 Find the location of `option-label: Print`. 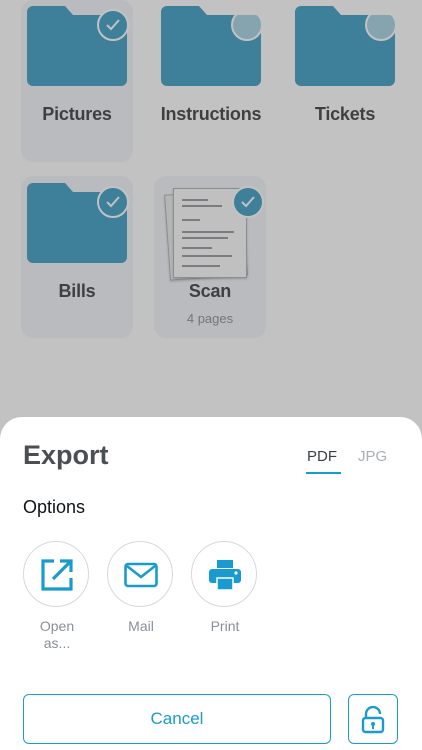

option-label: Print is located at coordinates (225, 626).